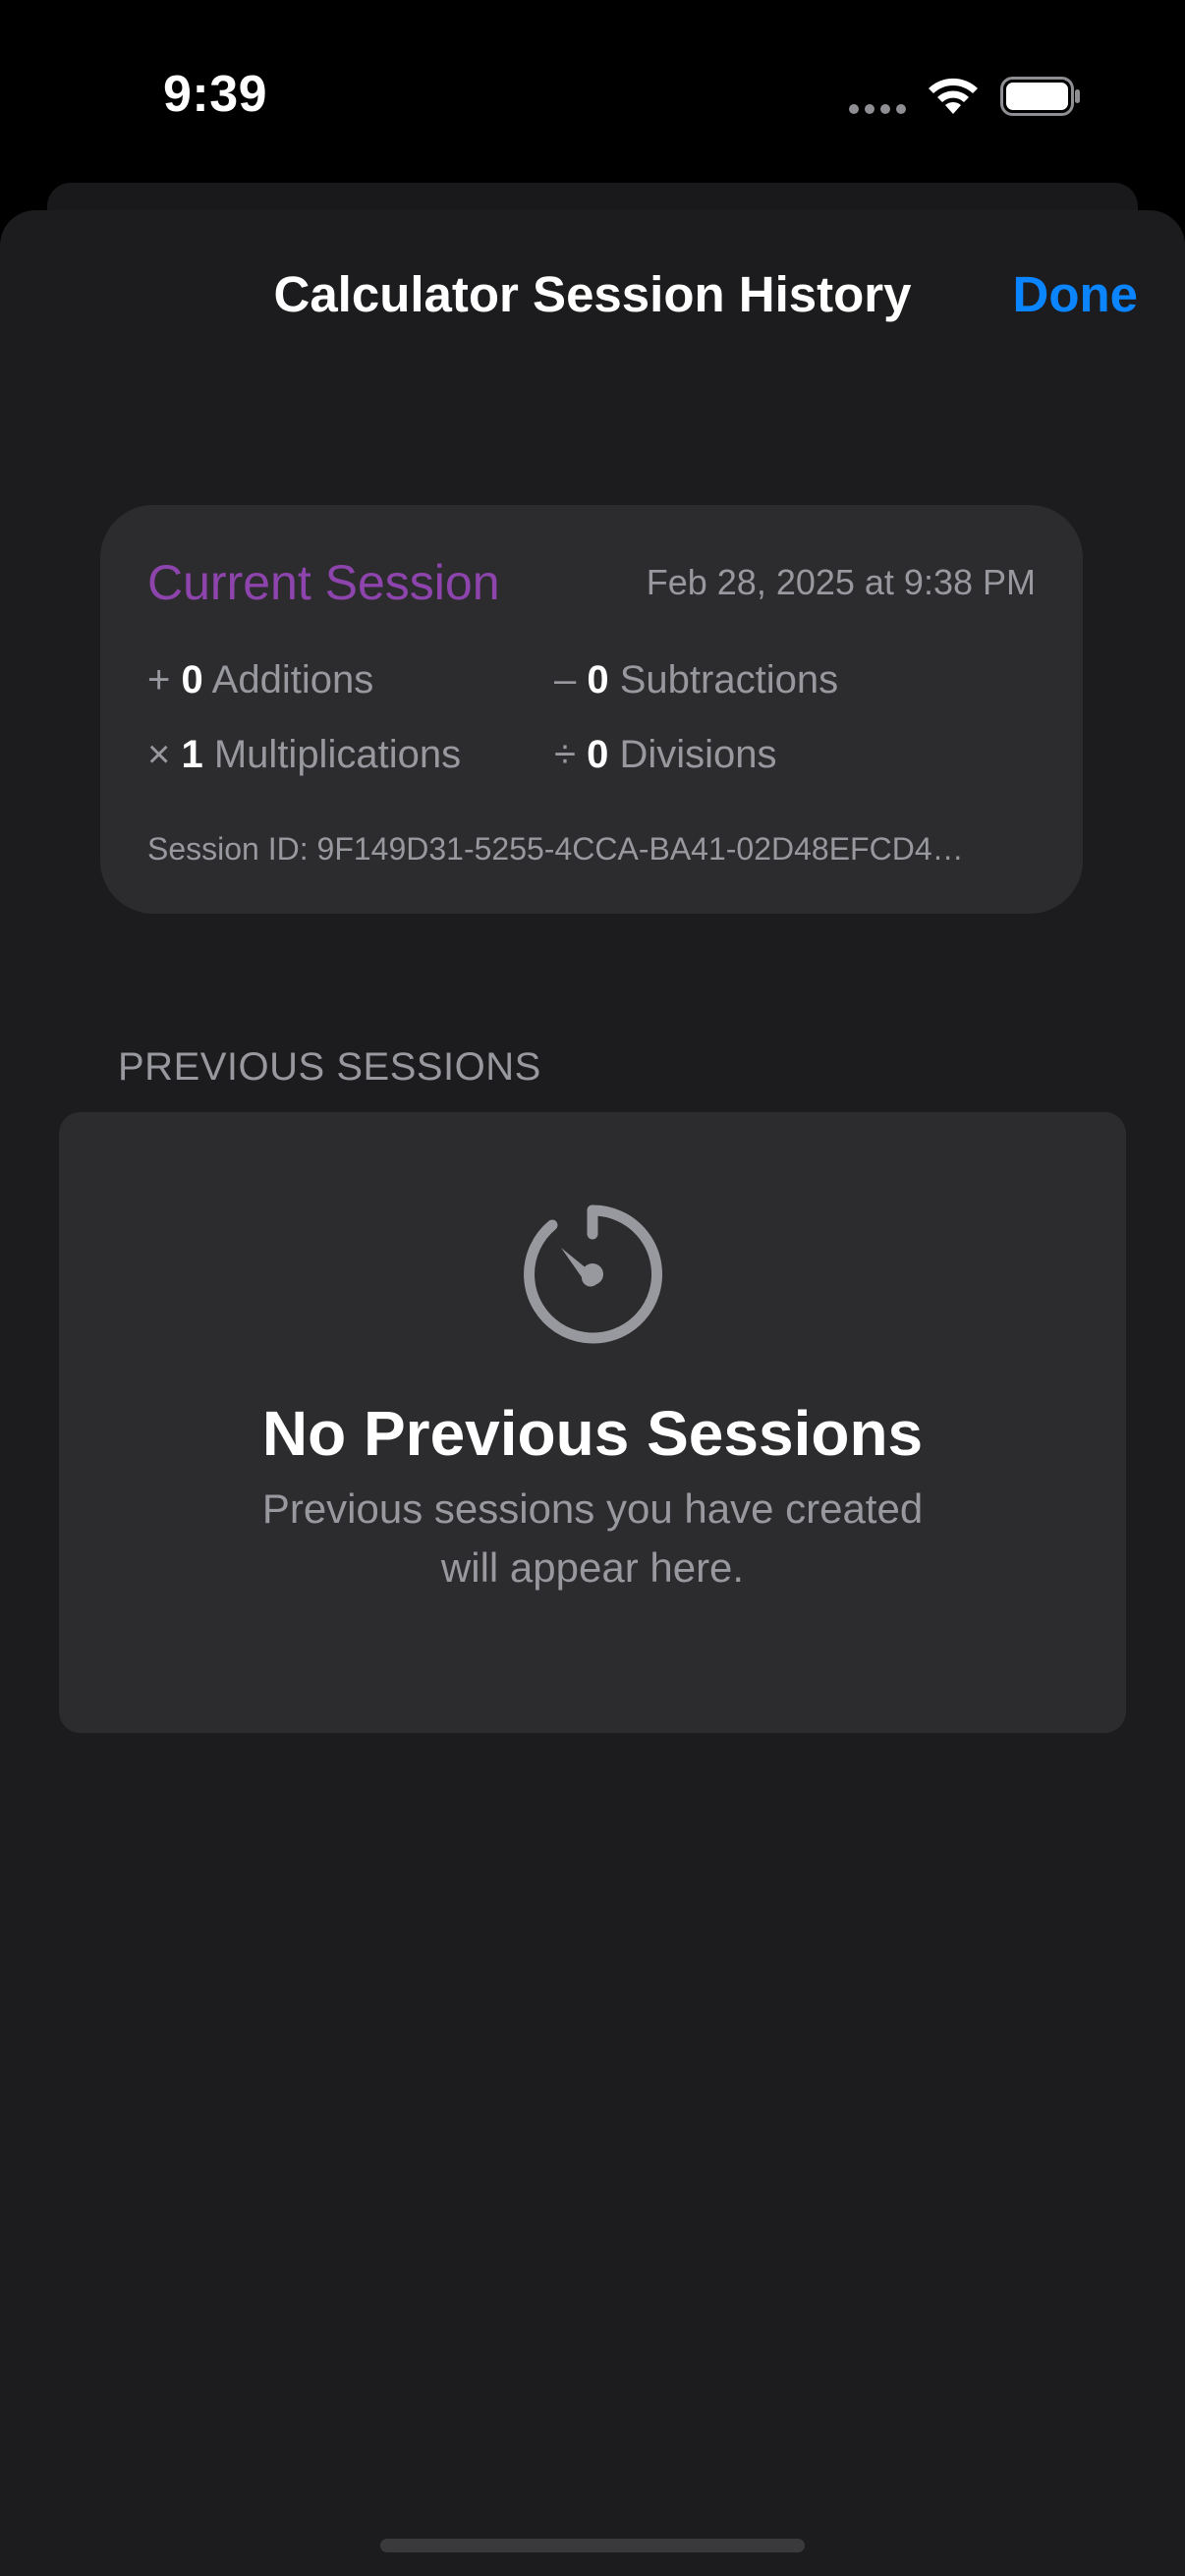  Describe the element at coordinates (592, 294) in the screenshot. I see `nav-title: Calculator Session History` at that location.